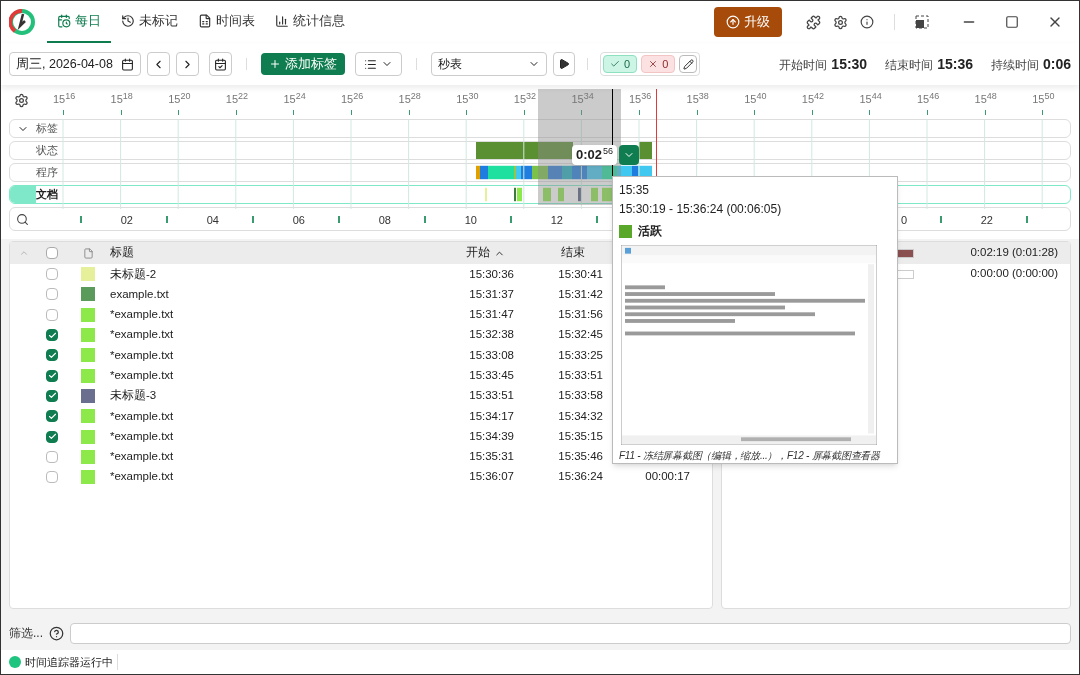  I want to click on end-cell-text: 15:35:15, so click(580, 436).